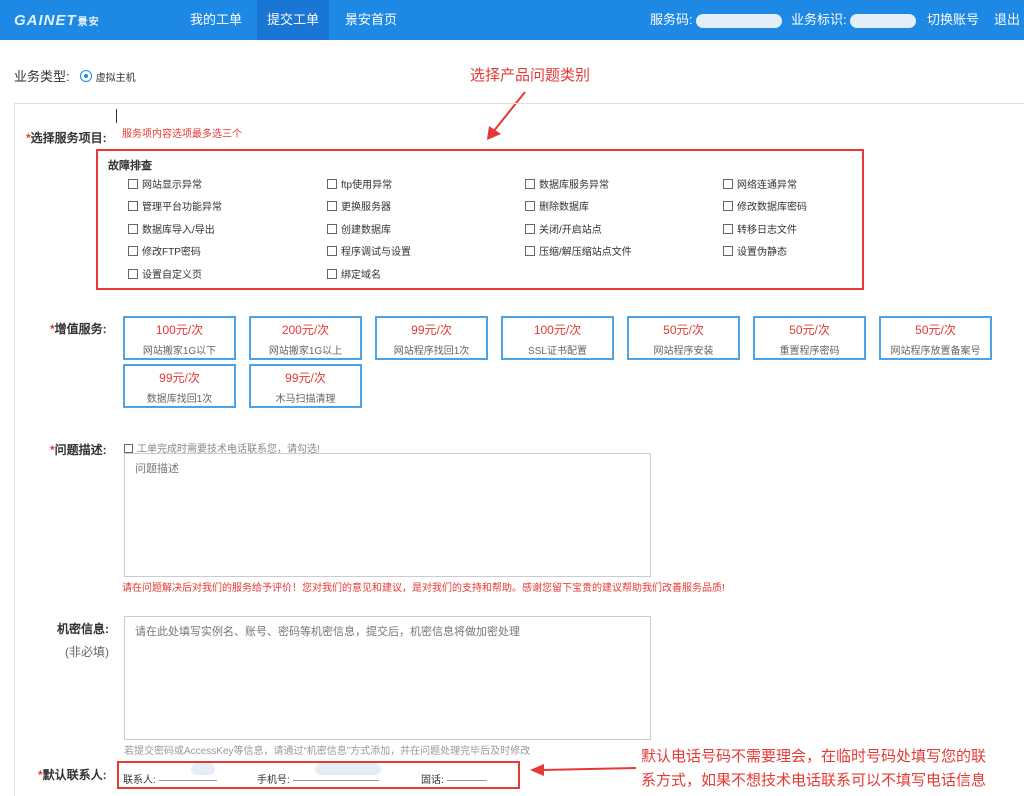 This screenshot has height=796, width=1024. Describe the element at coordinates (175, 205) in the screenshot. I see `option-panel-function-error: 管理平台功能异常` at that location.